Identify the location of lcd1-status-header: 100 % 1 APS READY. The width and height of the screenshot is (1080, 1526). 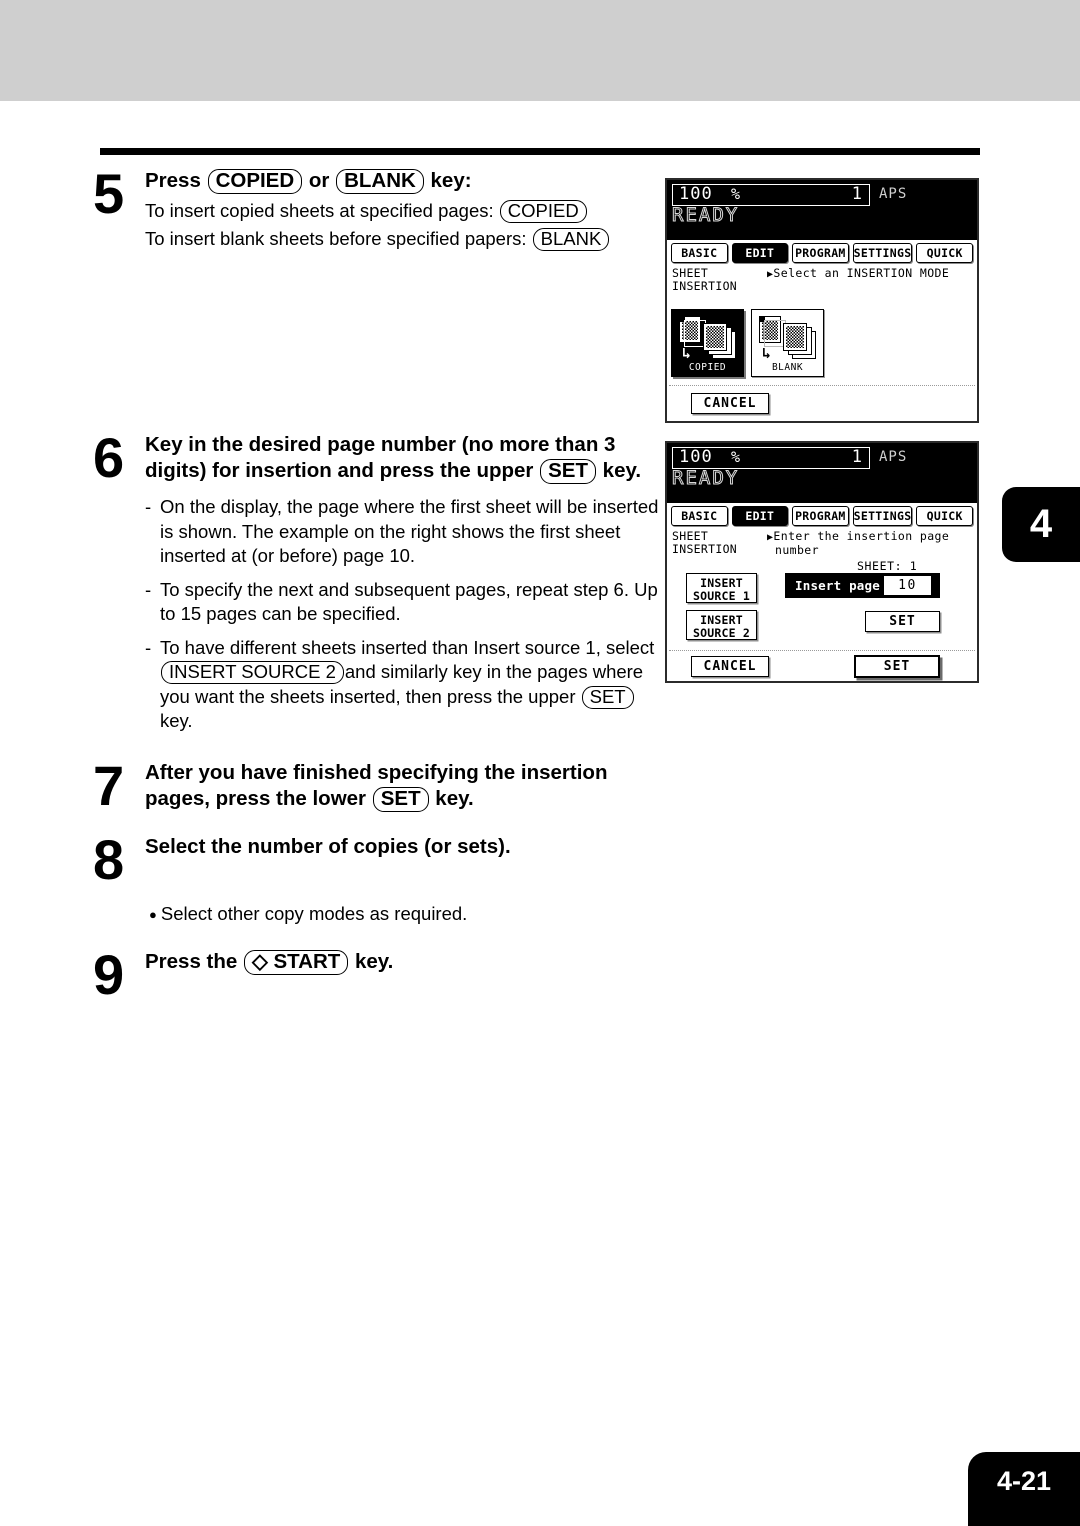
(822, 210).